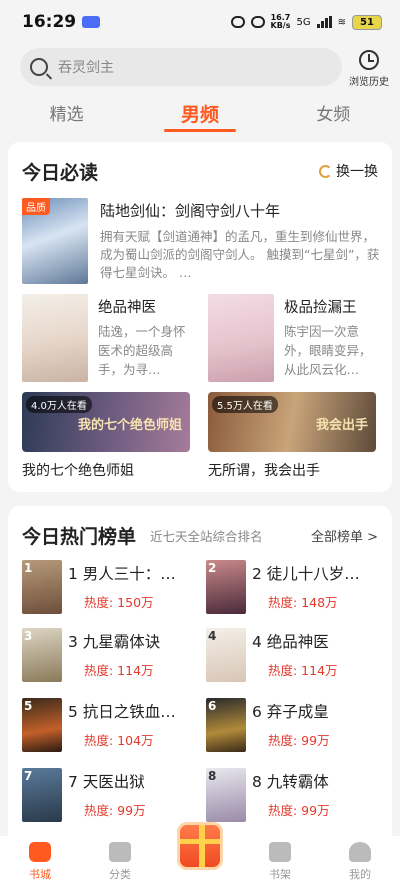 Image resolution: width=400 pixels, height=889 pixels. Describe the element at coordinates (66, 116) in the screenshot. I see `tab-featured: 精选` at that location.